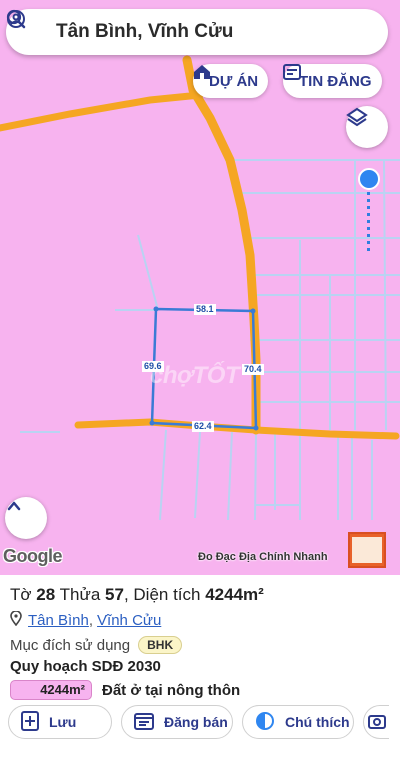  I want to click on plan-title: Quy hoạch SDĐ 2030, so click(85, 666).